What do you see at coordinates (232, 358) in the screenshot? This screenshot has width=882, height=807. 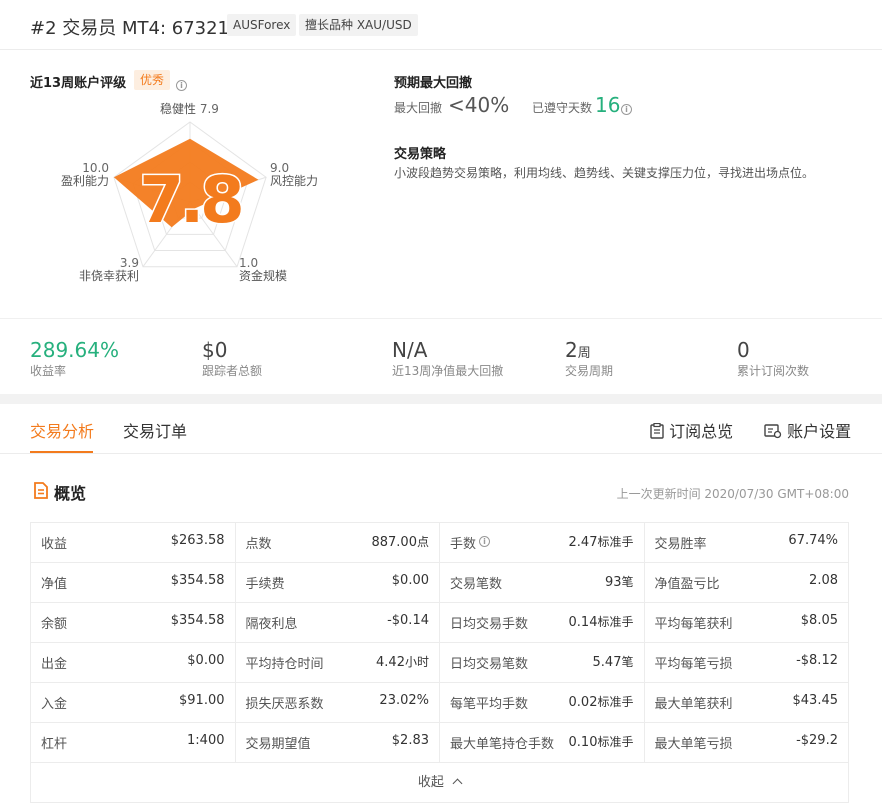 I see `stat-follower-total: $0 跟踪者总额` at bounding box center [232, 358].